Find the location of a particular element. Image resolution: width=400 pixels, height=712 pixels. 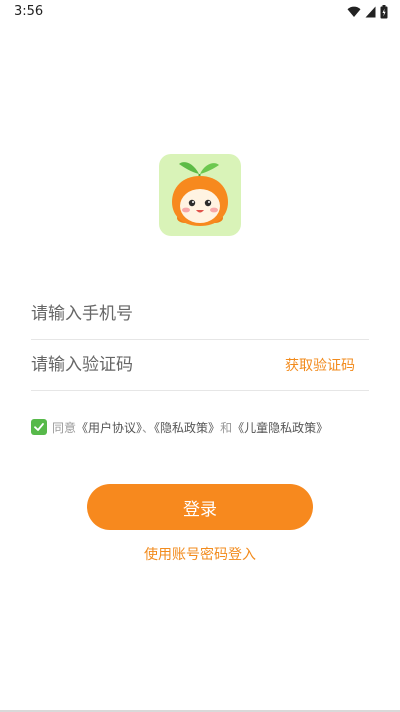

checkmark-icon is located at coordinates (39, 427).